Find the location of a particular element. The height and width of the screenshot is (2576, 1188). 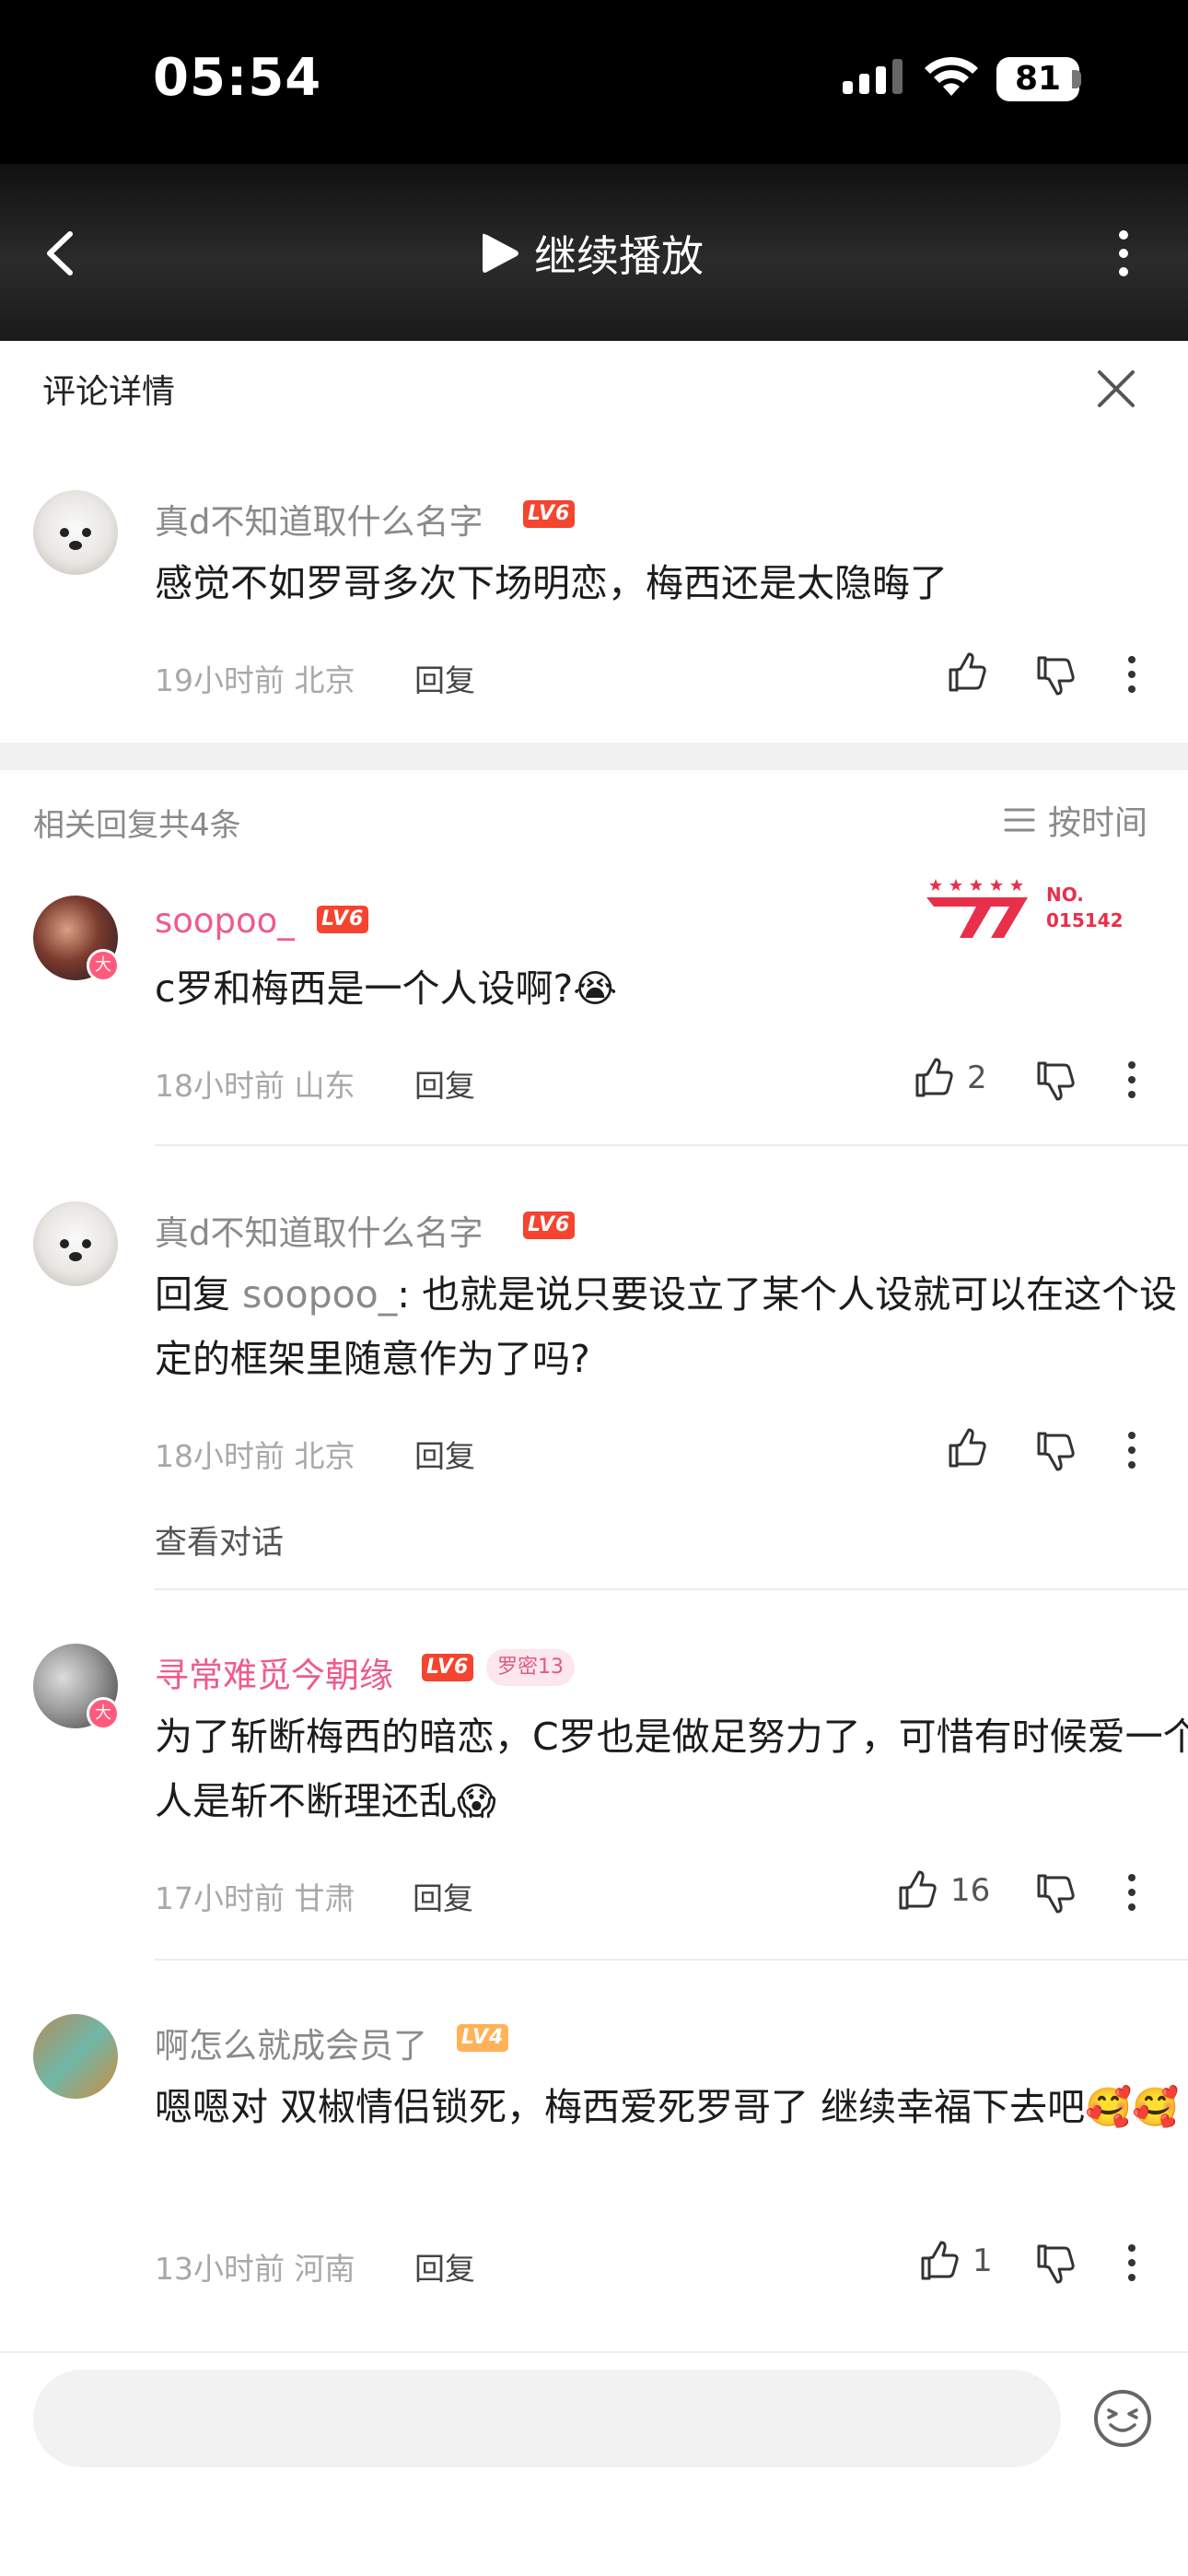

replies-count: 相关回复共4条 is located at coordinates (137, 825).